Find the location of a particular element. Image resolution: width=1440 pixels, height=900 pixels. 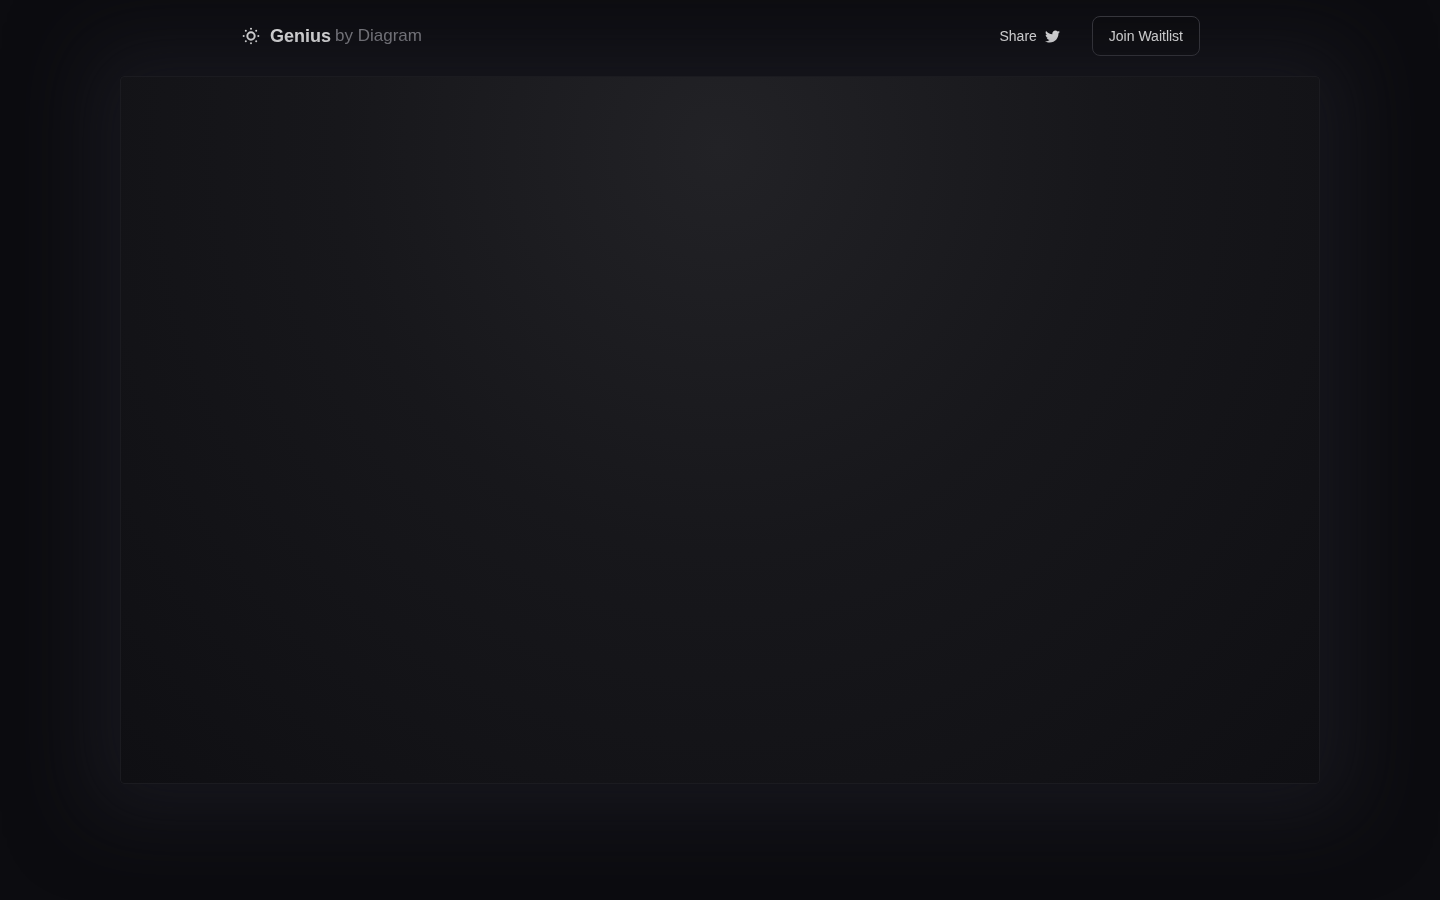

brand-suffix: by Diagram is located at coordinates (378, 36).